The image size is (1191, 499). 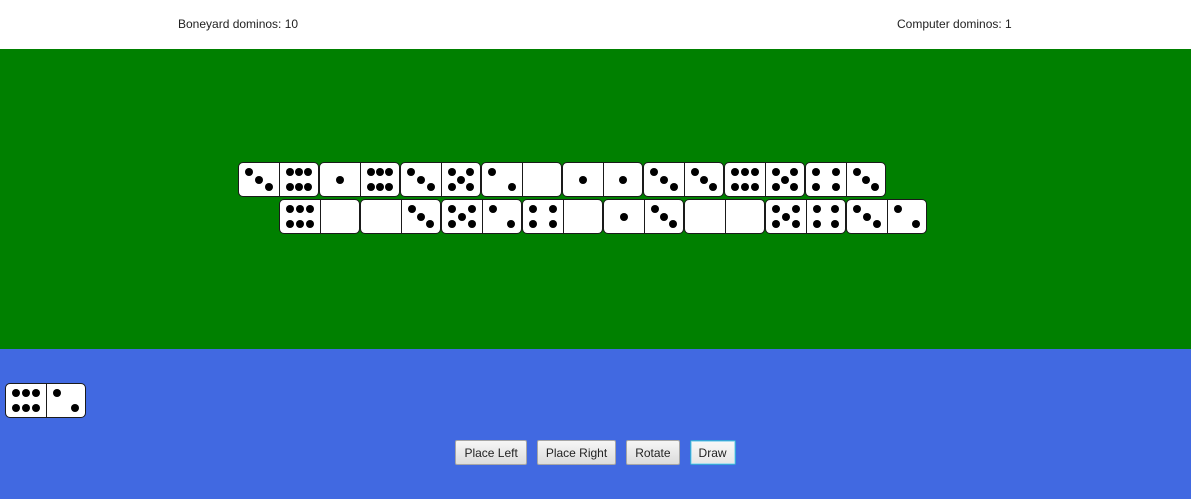 What do you see at coordinates (576, 452) in the screenshot?
I see `place-right-button: Place Right` at bounding box center [576, 452].